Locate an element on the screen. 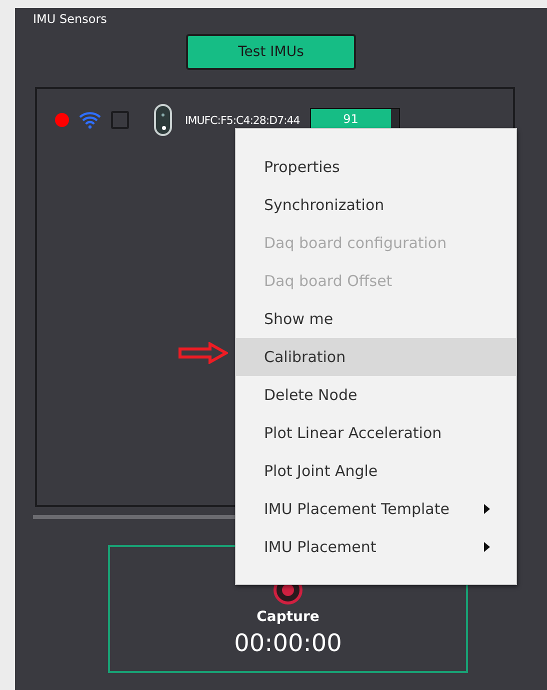 The image size is (547, 690). menu-item: Properties is located at coordinates (376, 167).